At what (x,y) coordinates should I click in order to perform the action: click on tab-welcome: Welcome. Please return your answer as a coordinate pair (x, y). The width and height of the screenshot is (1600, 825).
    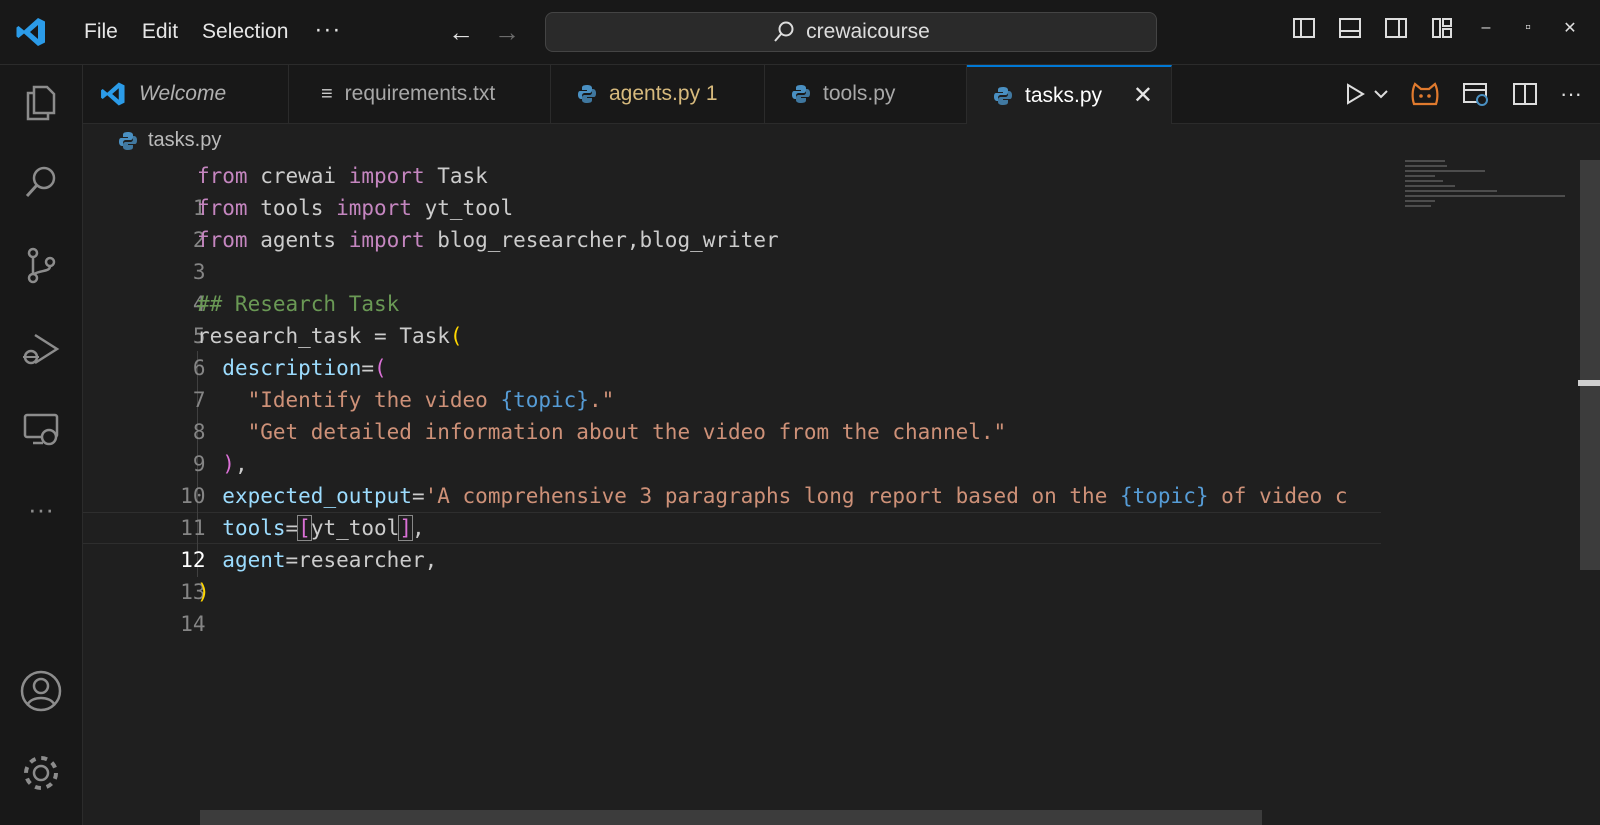
    Looking at the image, I should click on (186, 94).